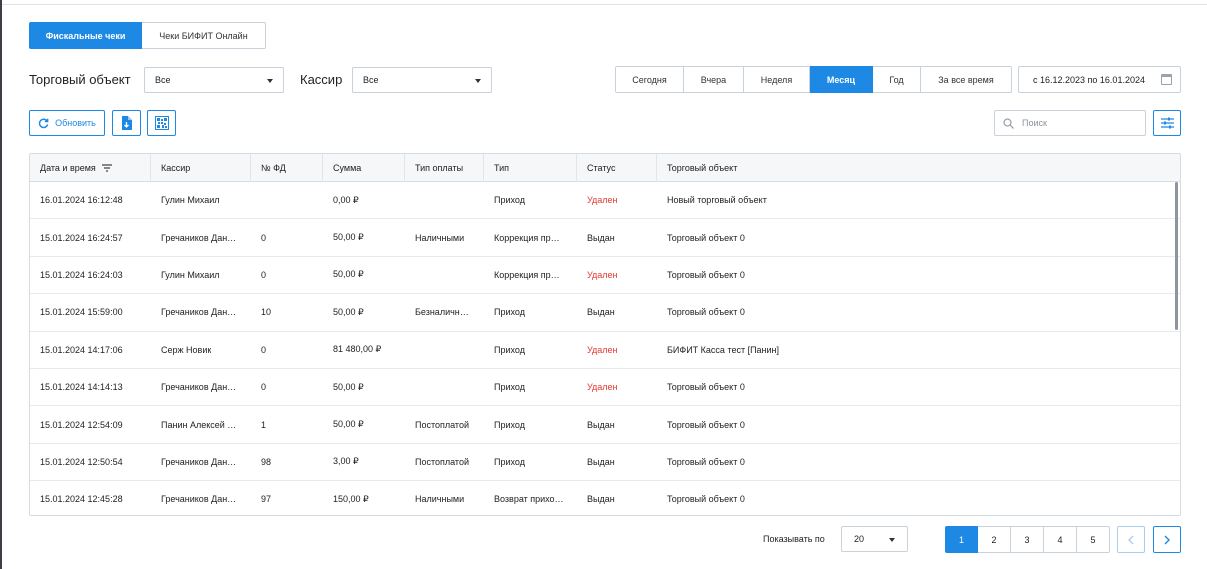  I want to click on sort-icon, so click(106, 168).